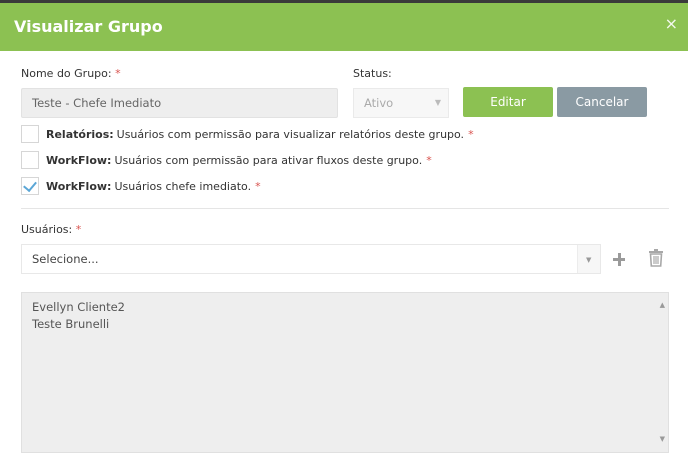 This screenshot has width=688, height=467. Describe the element at coordinates (30, 160) in the screenshot. I see `permission-workflow-checkbox` at that location.